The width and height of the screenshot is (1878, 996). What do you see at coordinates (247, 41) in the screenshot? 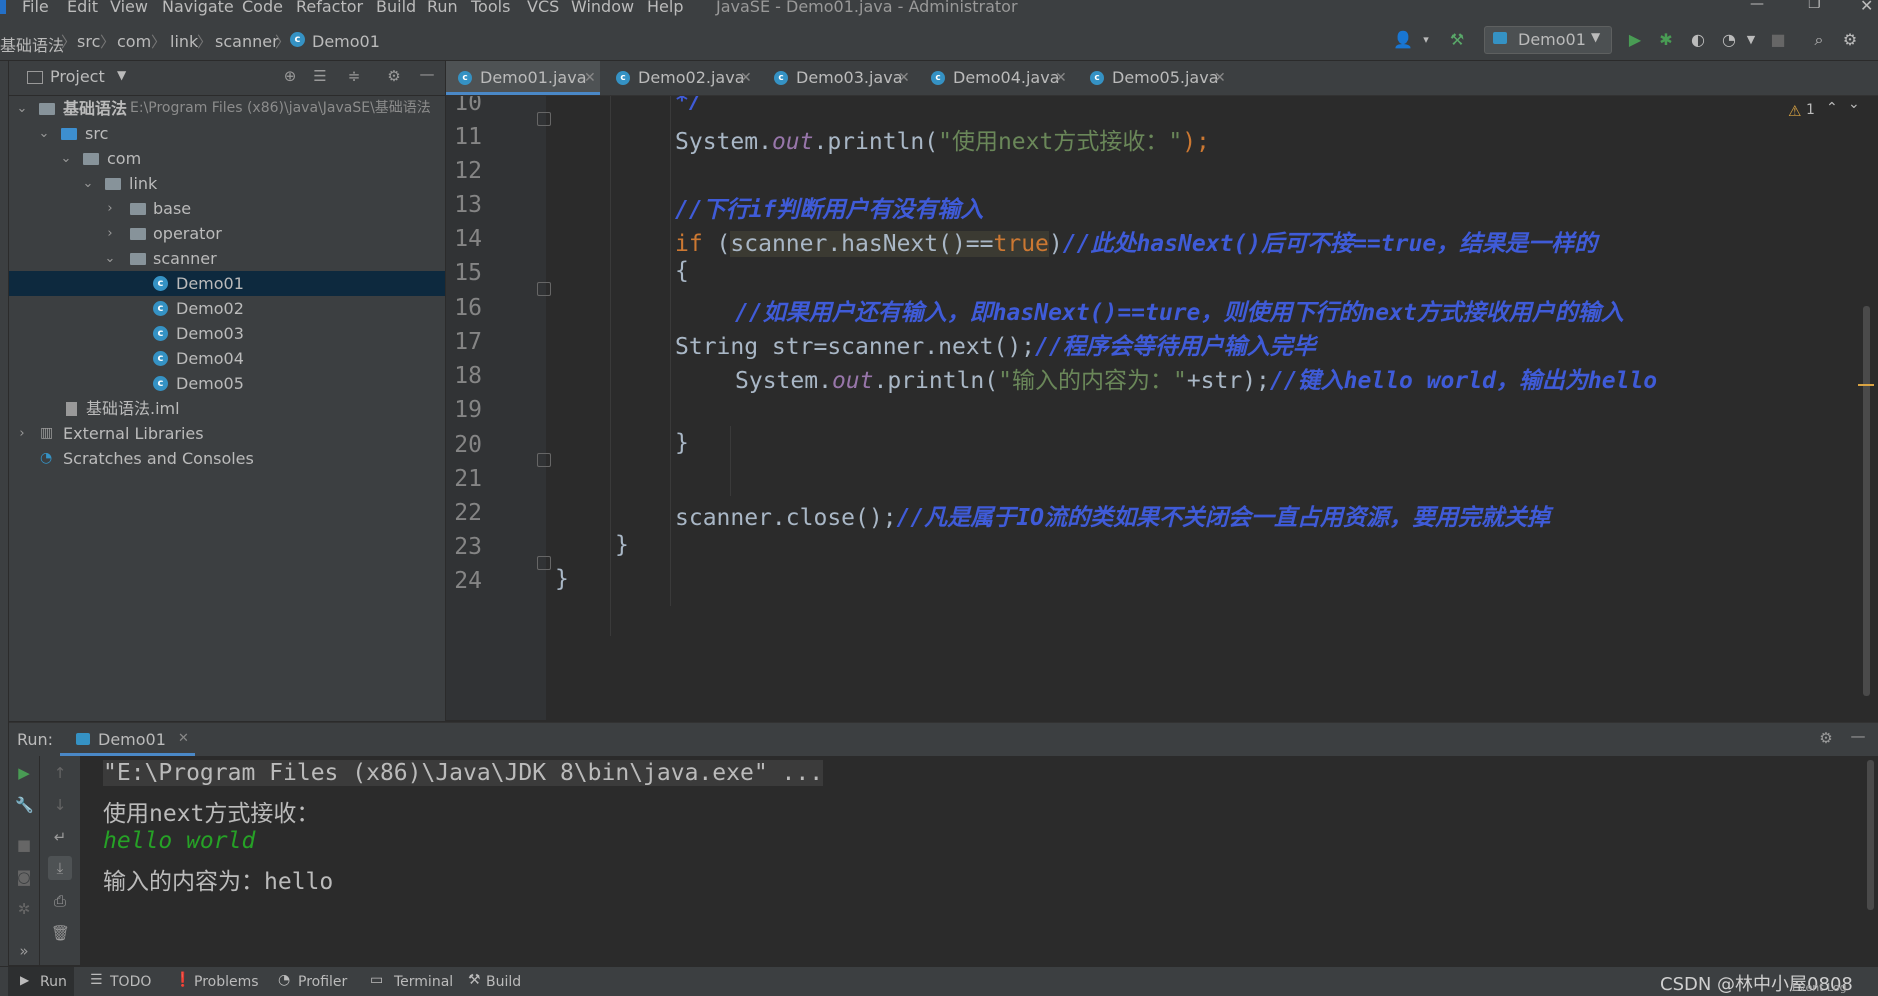
I see `breadcrumb-scanner: scanner` at bounding box center [247, 41].